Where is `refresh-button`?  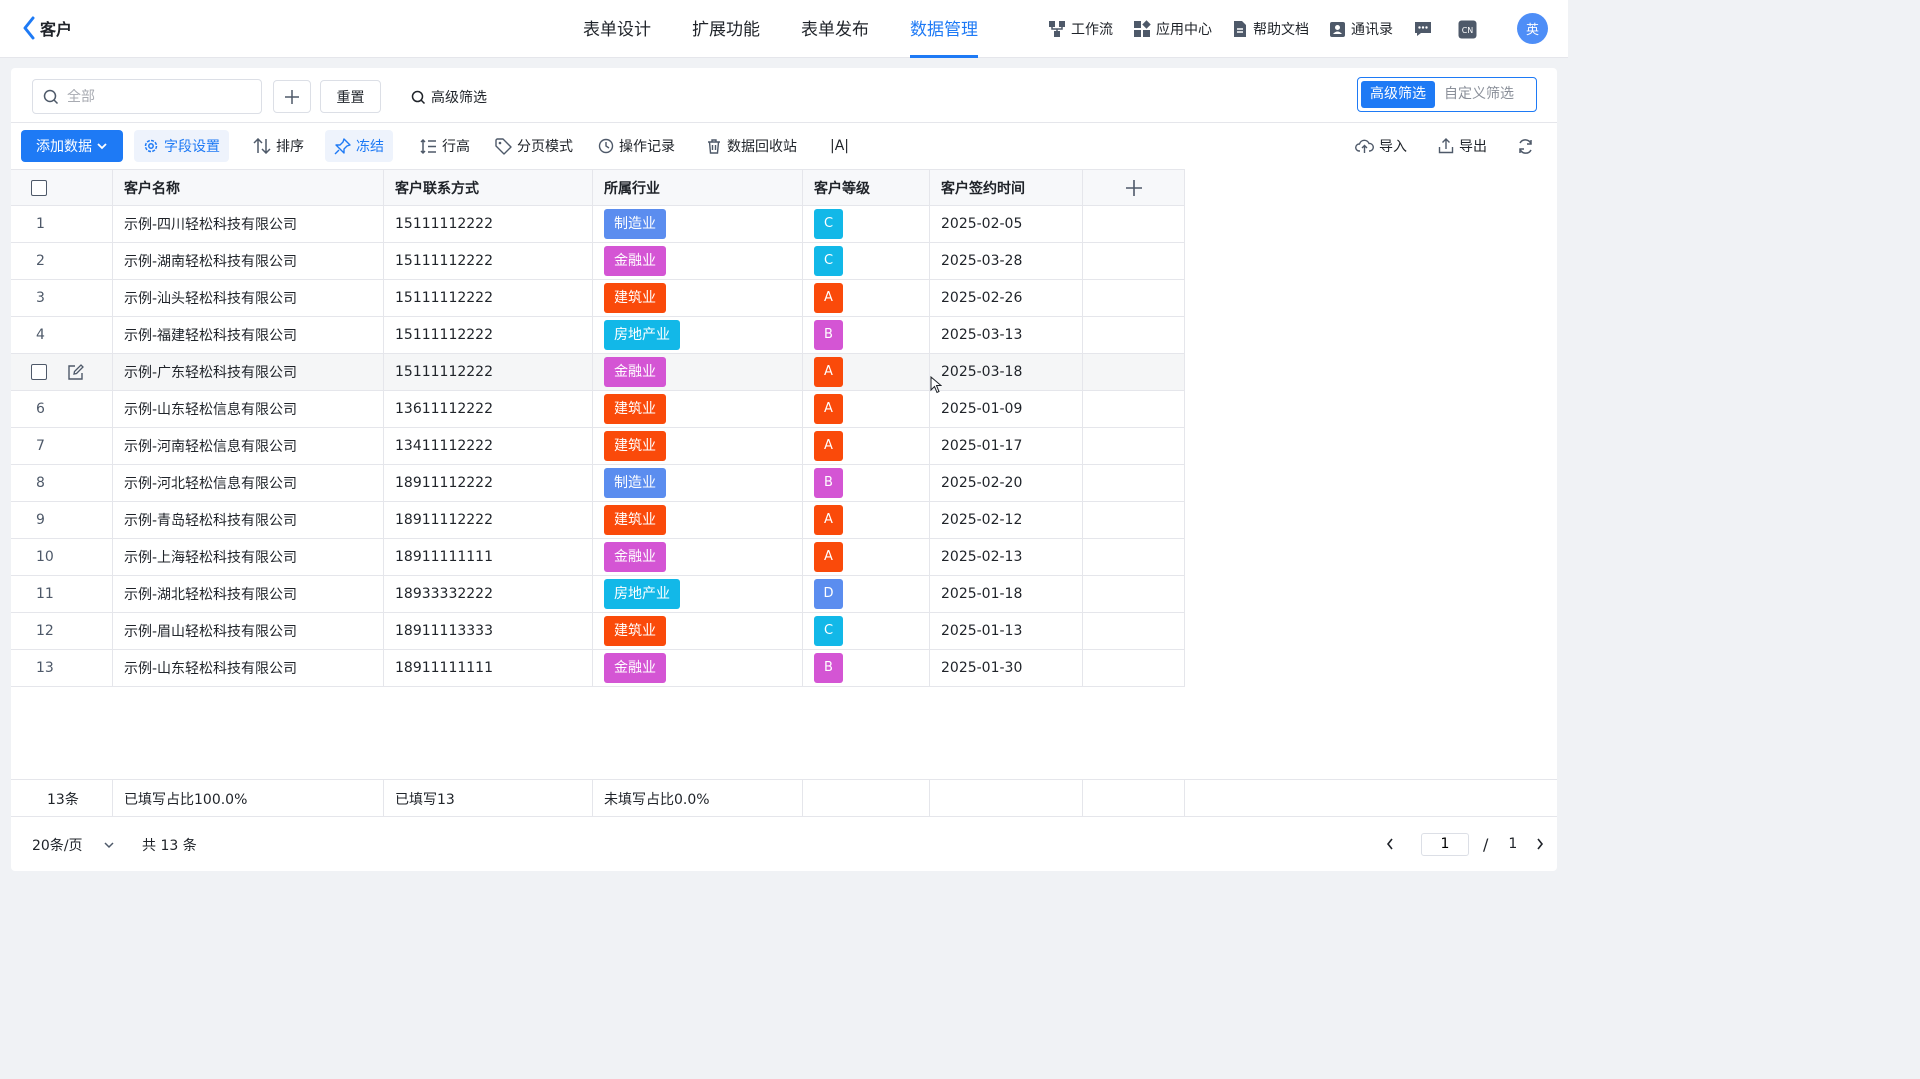
refresh-button is located at coordinates (1525, 146).